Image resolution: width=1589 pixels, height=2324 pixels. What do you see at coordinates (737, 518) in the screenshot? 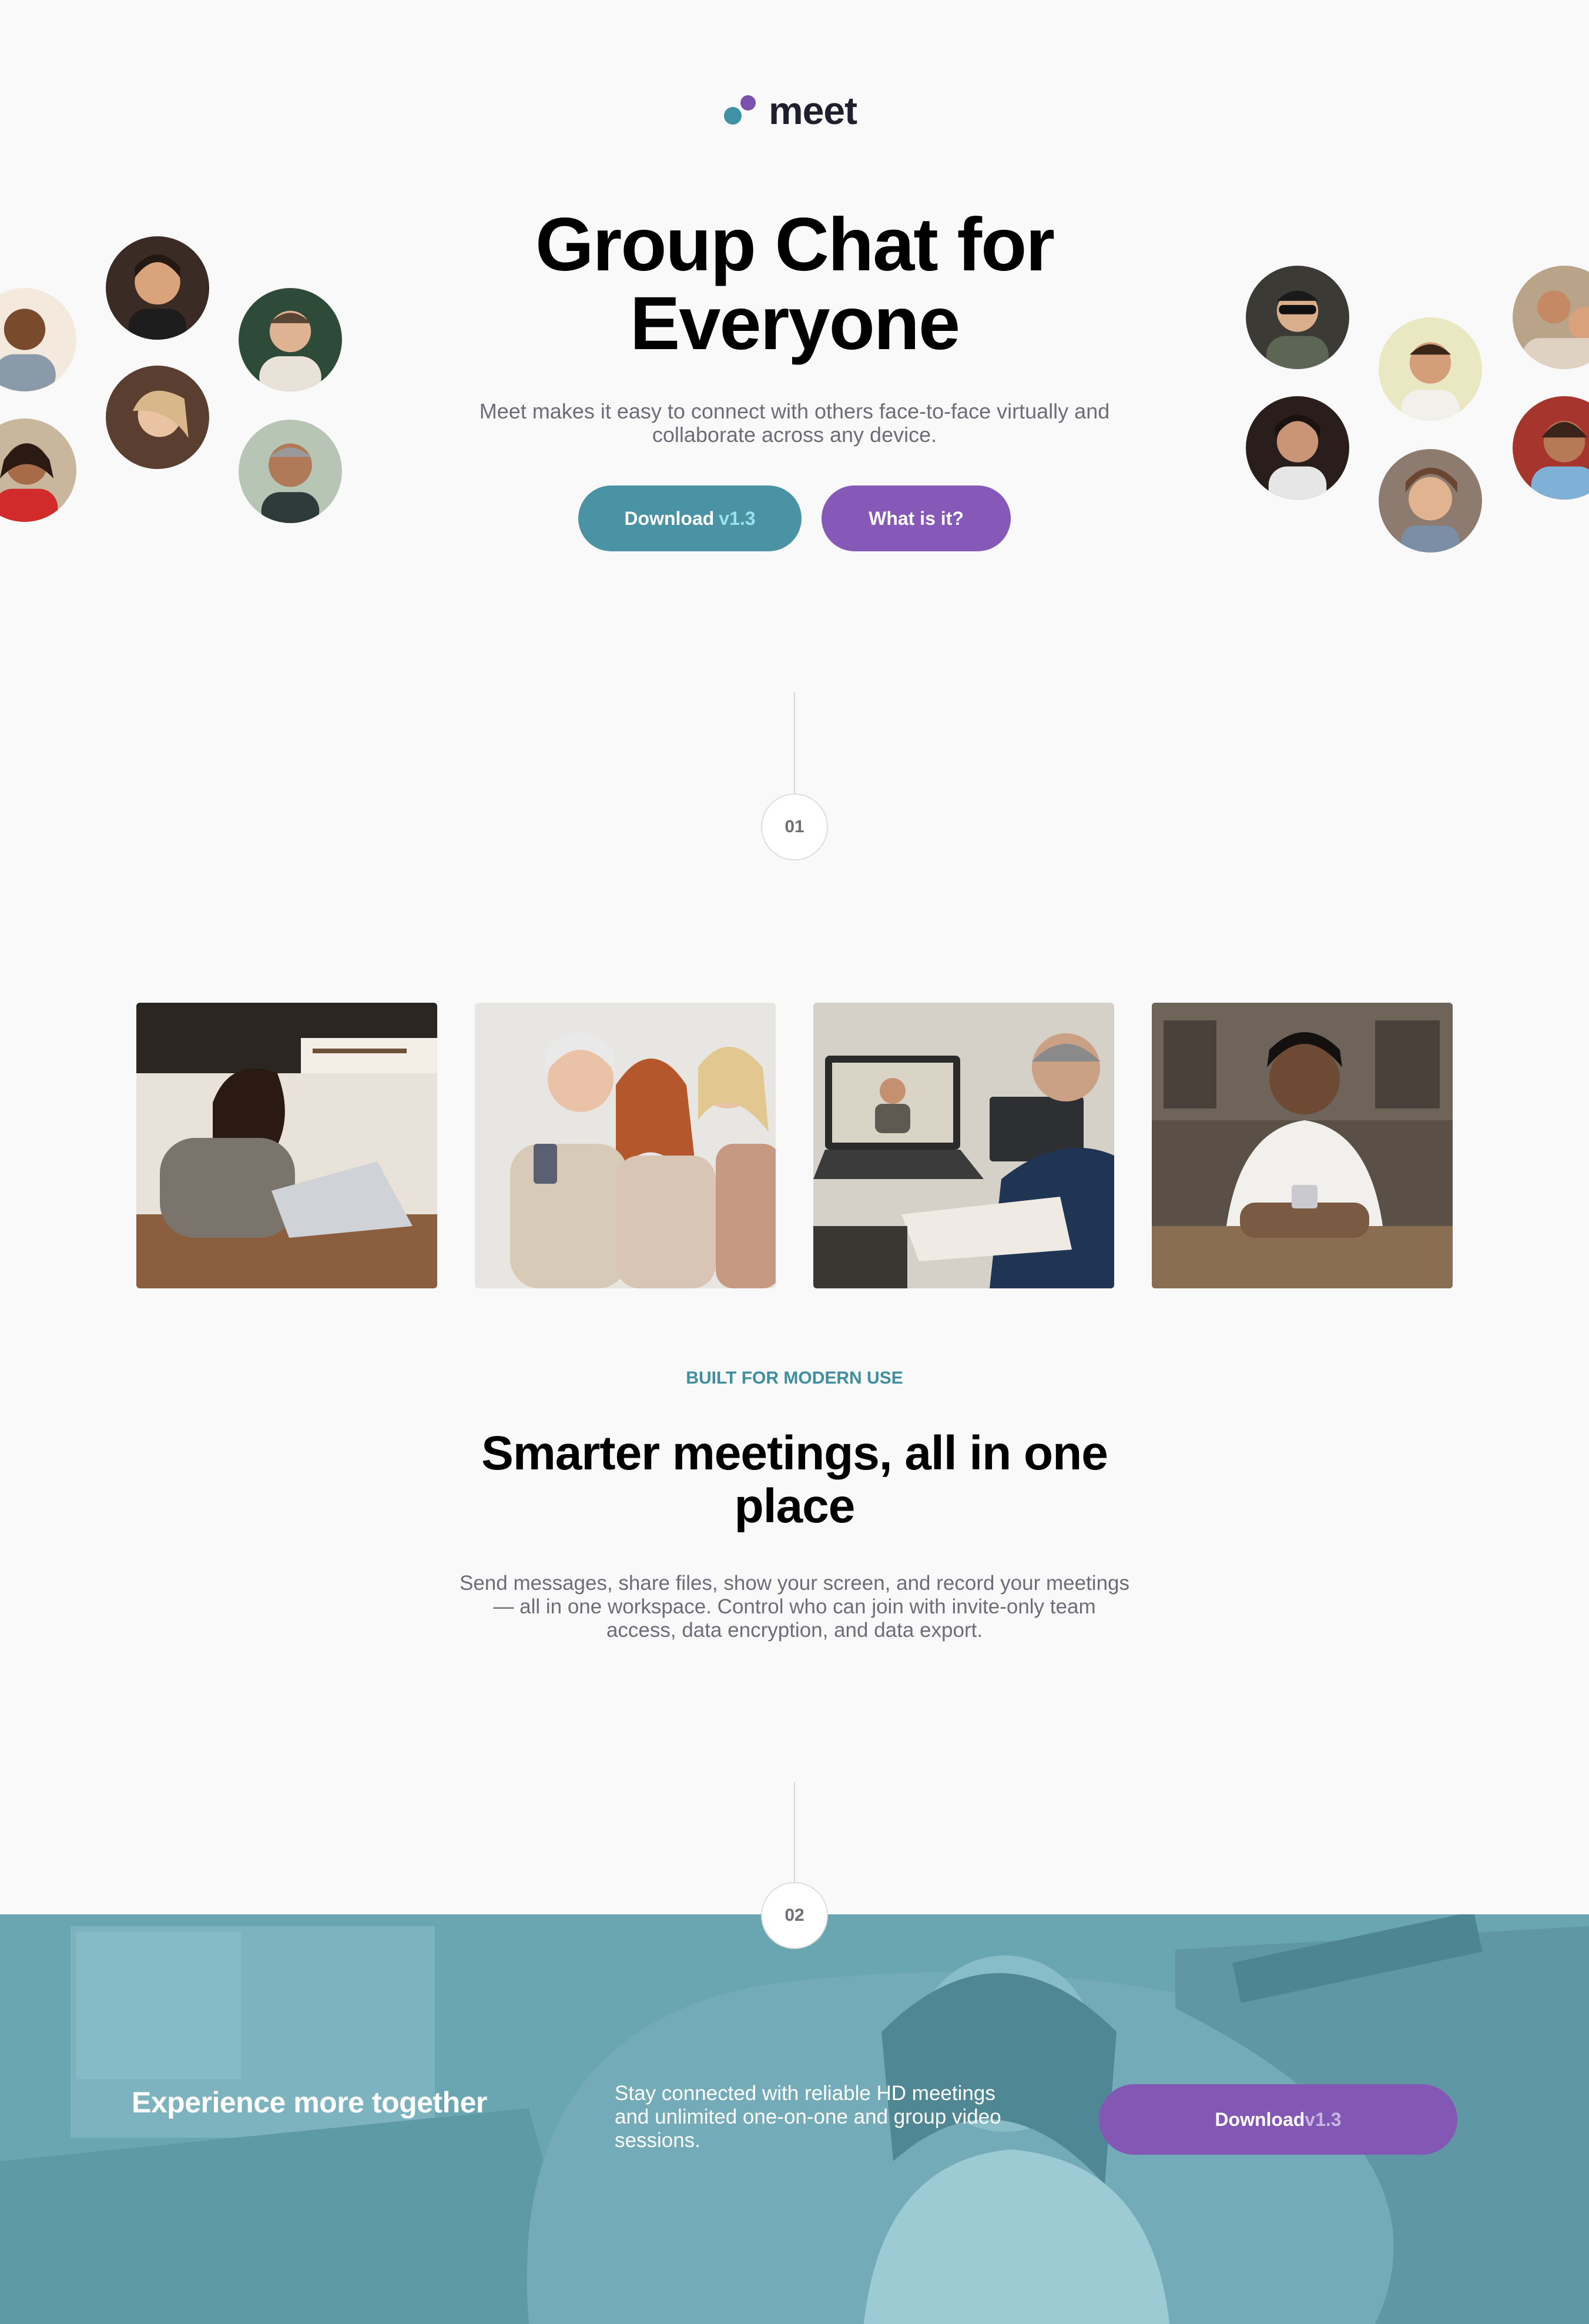
I see `download-version: v1.3` at bounding box center [737, 518].